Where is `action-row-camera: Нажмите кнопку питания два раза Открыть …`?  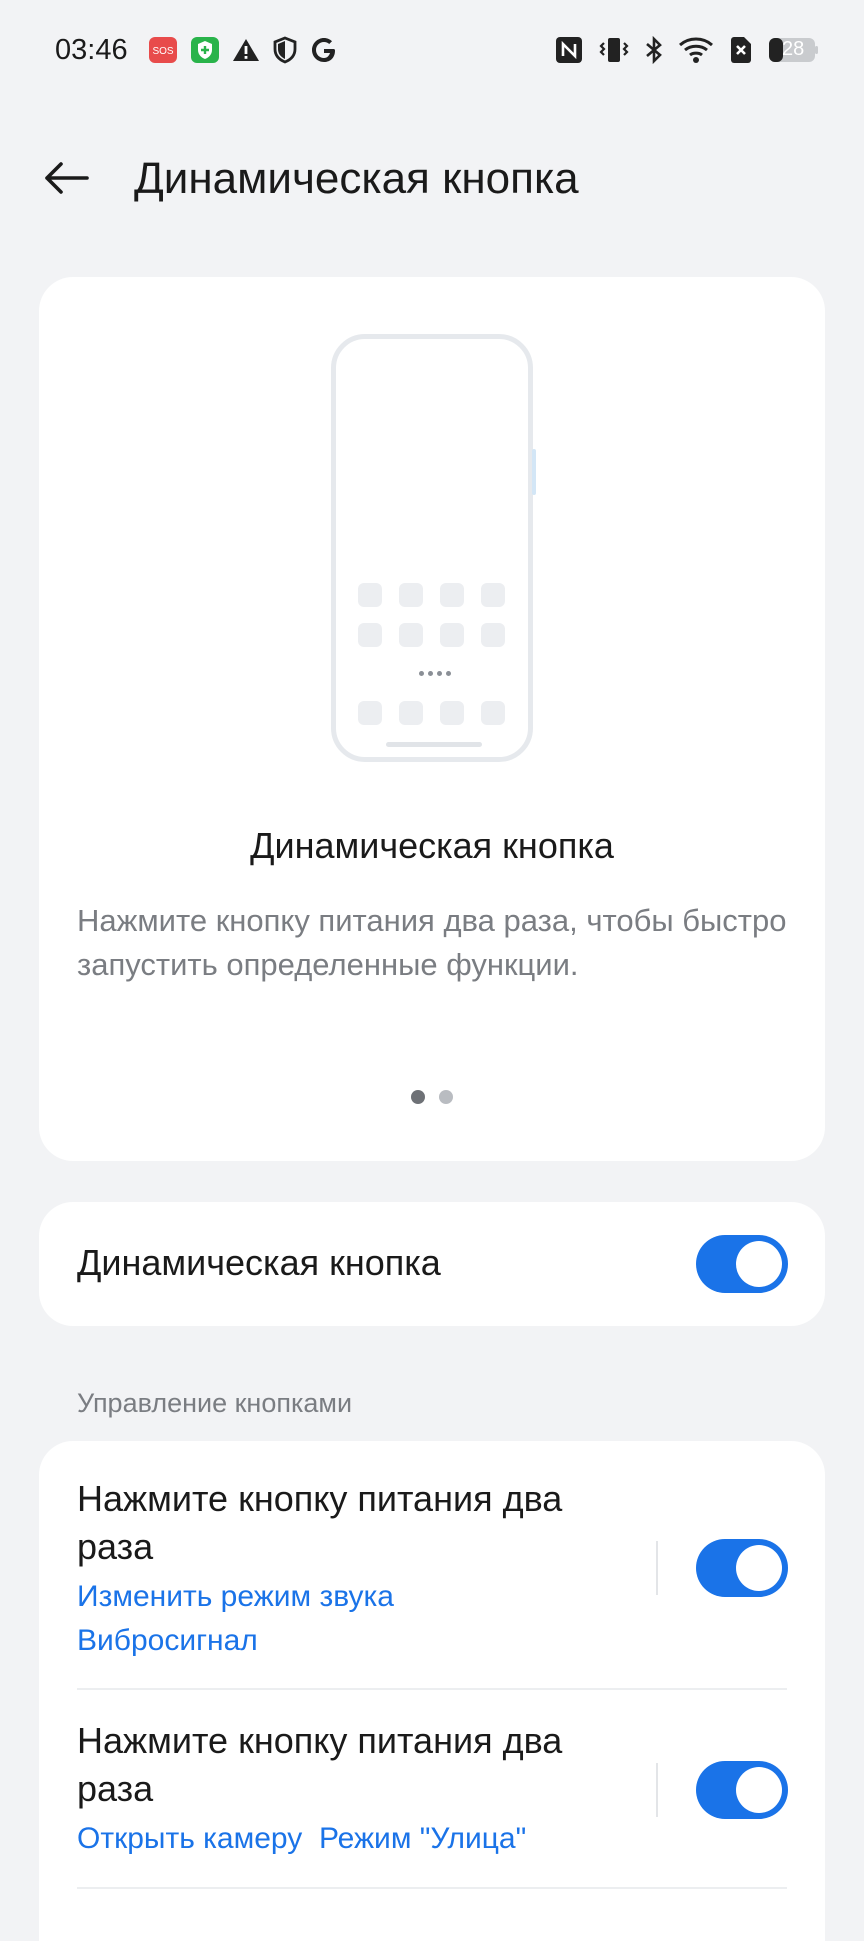
action-row-camera: Нажмите кнопку питания два раза Открыть … is located at coordinates (432, 1789).